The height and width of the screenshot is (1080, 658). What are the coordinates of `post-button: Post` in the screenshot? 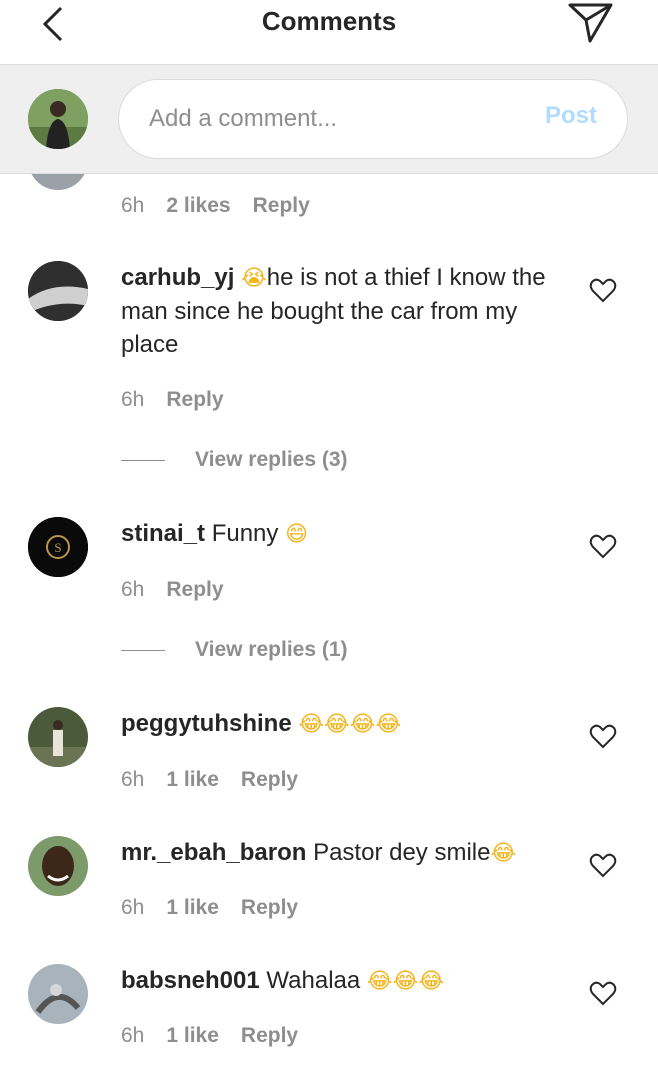 It's located at (571, 116).